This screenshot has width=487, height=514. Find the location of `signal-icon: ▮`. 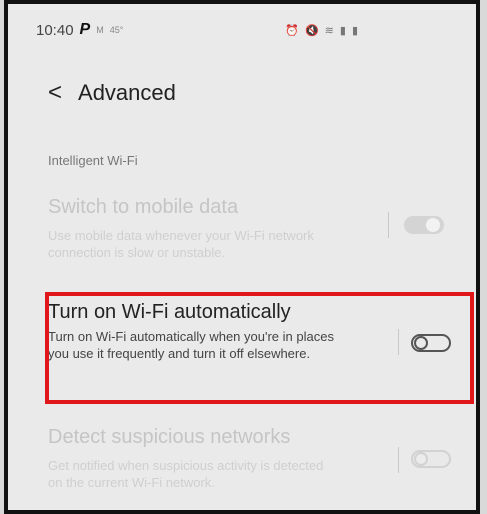

signal-icon: ▮ is located at coordinates (342, 30).